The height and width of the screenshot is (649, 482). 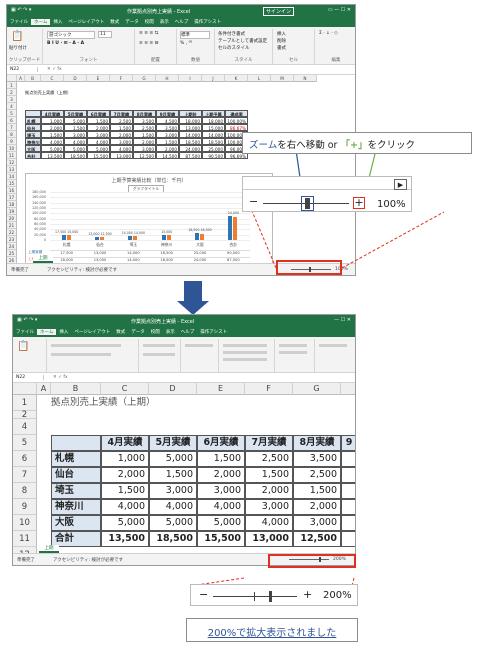 What do you see at coordinates (25, 389) in the screenshot?
I see `corner-cell` at bounding box center [25, 389].